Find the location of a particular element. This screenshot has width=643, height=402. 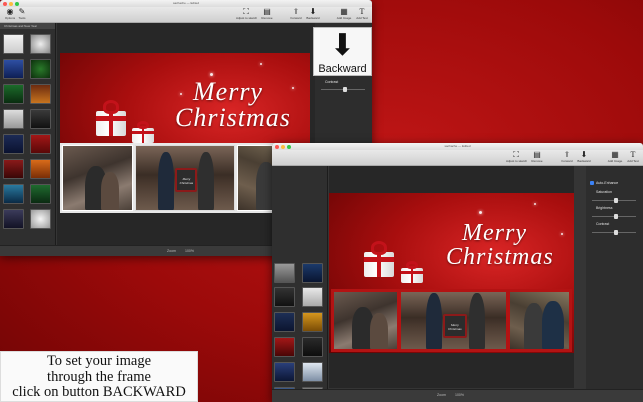

adjust-icon: ⛶ is located at coordinates (246, 11).